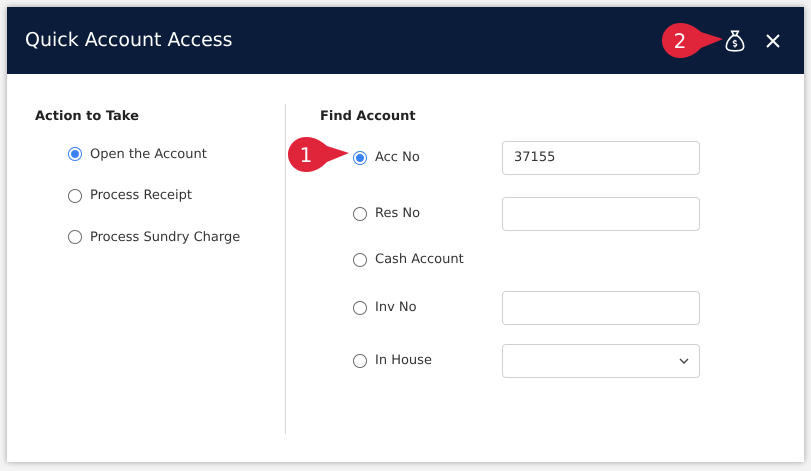  Describe the element at coordinates (601, 157) in the screenshot. I see `input-field: 37155` at that location.